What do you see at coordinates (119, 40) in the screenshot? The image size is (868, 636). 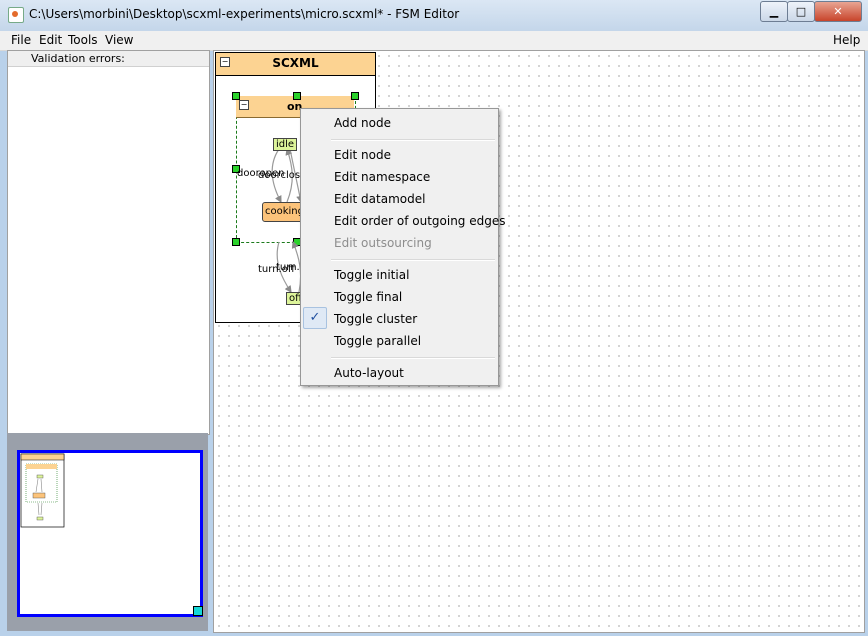 I see `menu-view: View` at bounding box center [119, 40].